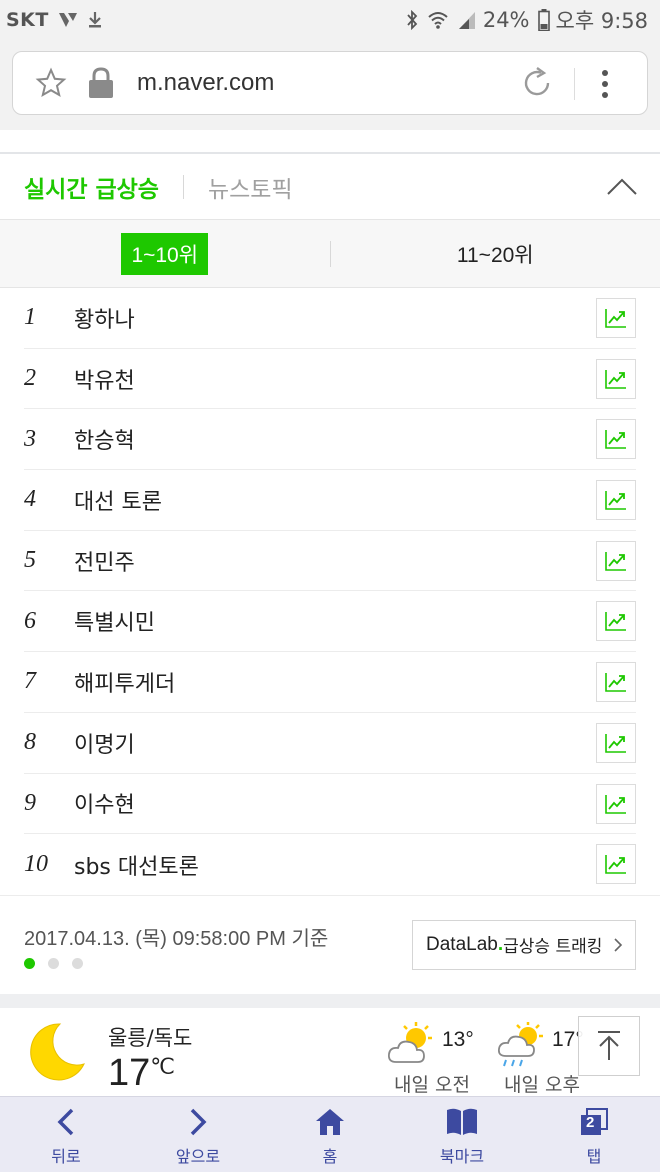 Image resolution: width=660 pixels, height=1172 pixels. I want to click on rank-keyword: 특별시민, so click(114, 621).